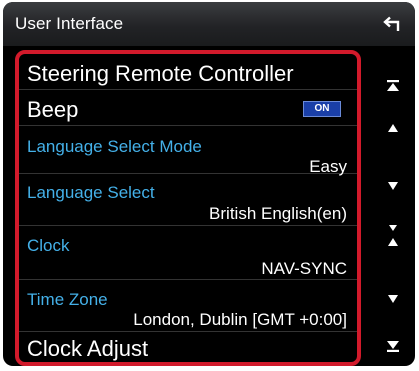 Image resolution: width=419 pixels, height=371 pixels. What do you see at coordinates (188, 306) in the screenshot?
I see `list-item-time-zone: Time Zone London, Dublin [GMT +0:00]` at bounding box center [188, 306].